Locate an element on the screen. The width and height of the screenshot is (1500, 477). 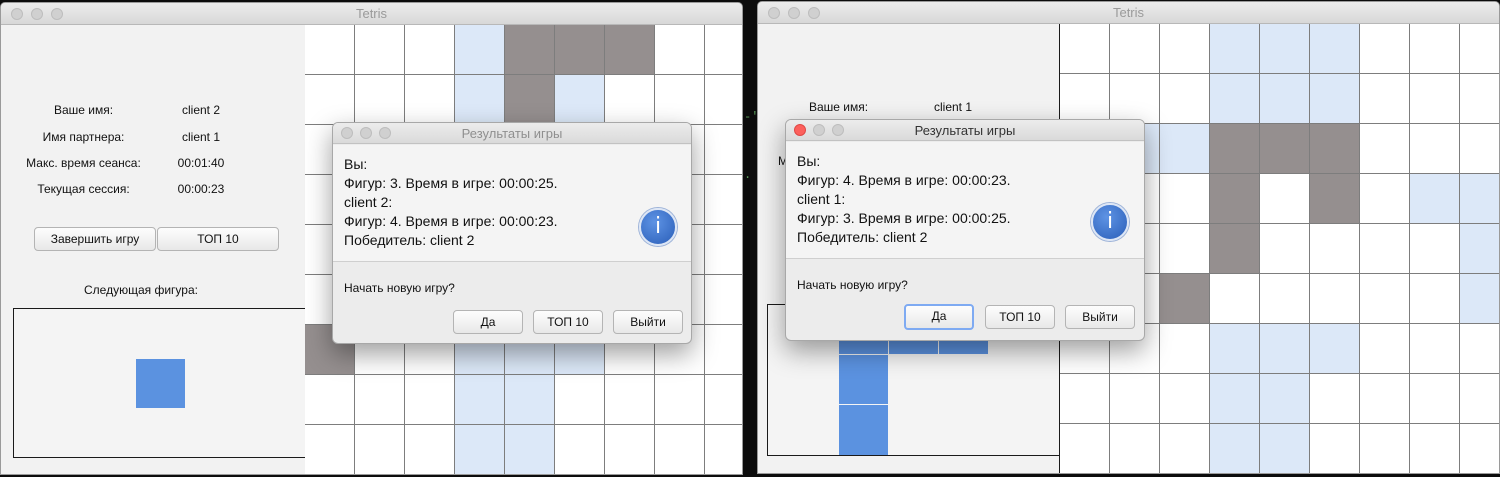
end-game-button: Завершить игру is located at coordinates (95, 239).